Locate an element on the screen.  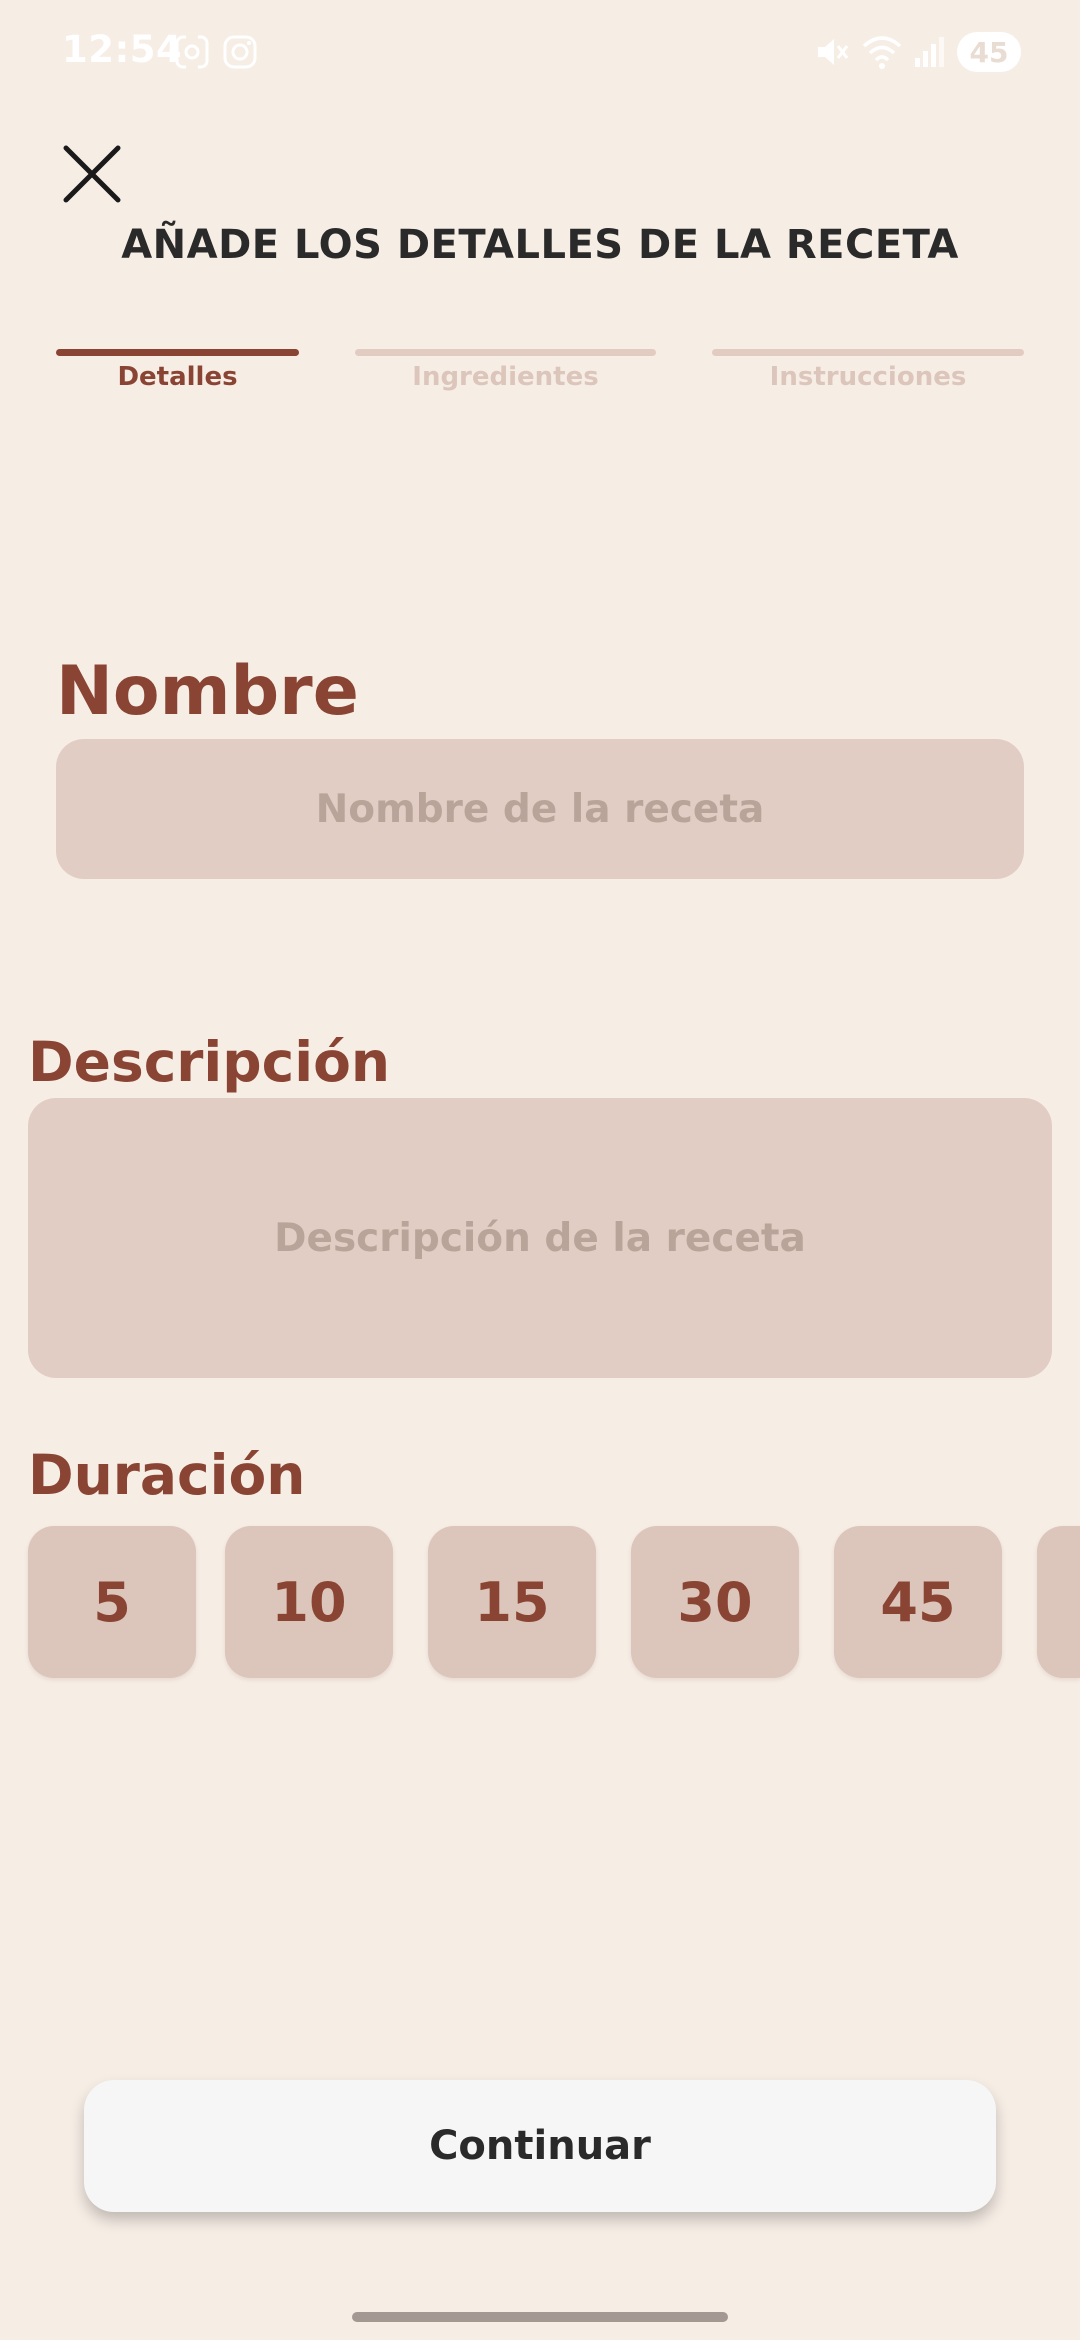
signal-icon is located at coordinates (929, 52).